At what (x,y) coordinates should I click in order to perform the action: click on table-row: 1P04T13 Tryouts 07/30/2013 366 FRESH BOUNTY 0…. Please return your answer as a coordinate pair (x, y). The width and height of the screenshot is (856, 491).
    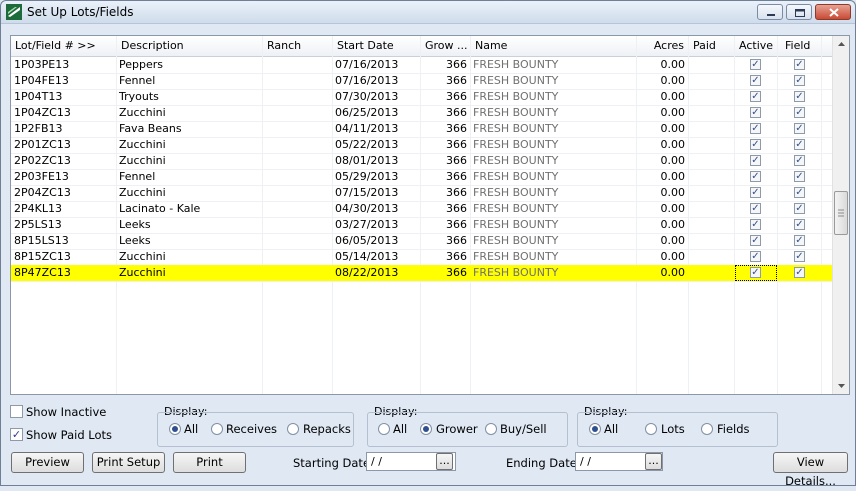
    Looking at the image, I should click on (421, 97).